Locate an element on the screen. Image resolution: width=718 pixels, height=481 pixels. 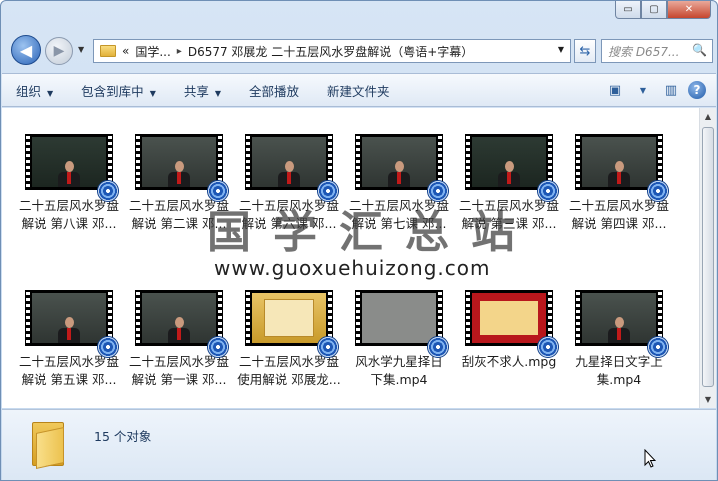
organize-label: 组织 is located at coordinates (29, 91).